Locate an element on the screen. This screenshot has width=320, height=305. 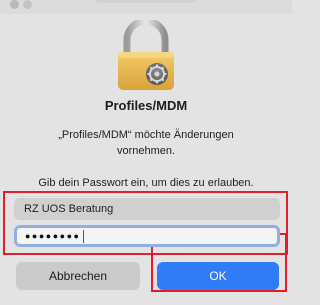
dialog-title: Profiles/MDM is located at coordinates (146, 105).